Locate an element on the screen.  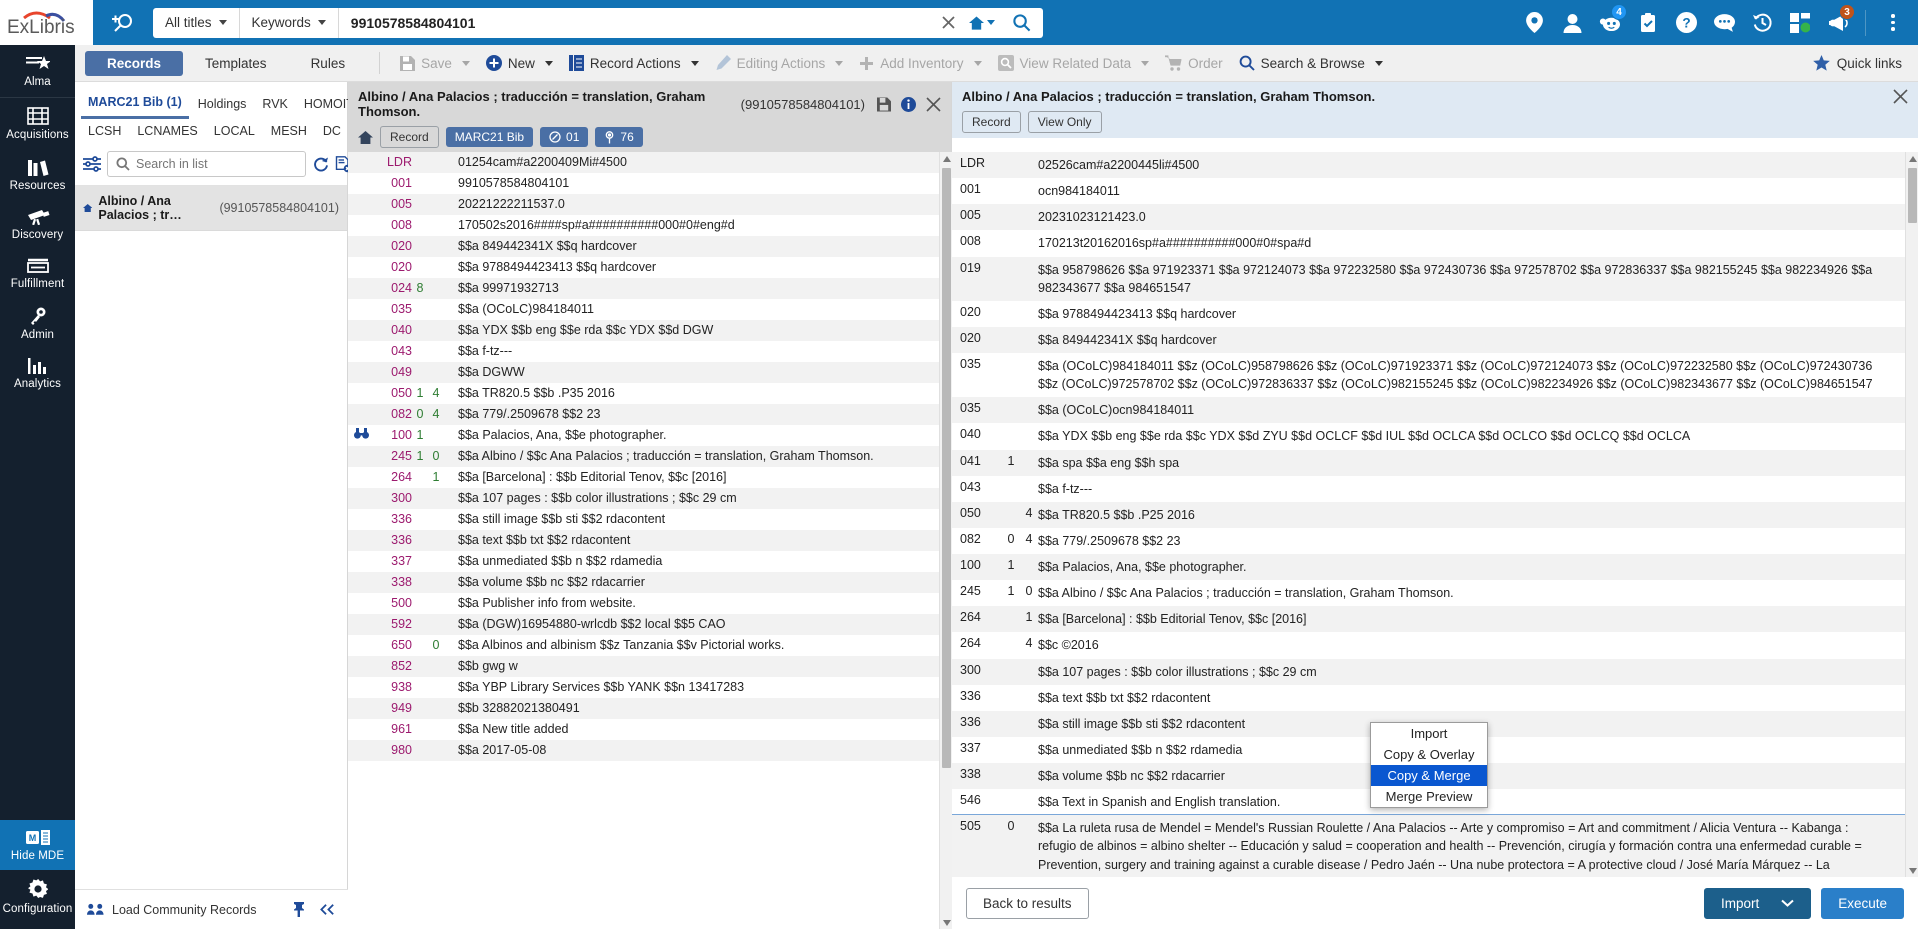
marc-tag: 592 is located at coordinates (393, 624).